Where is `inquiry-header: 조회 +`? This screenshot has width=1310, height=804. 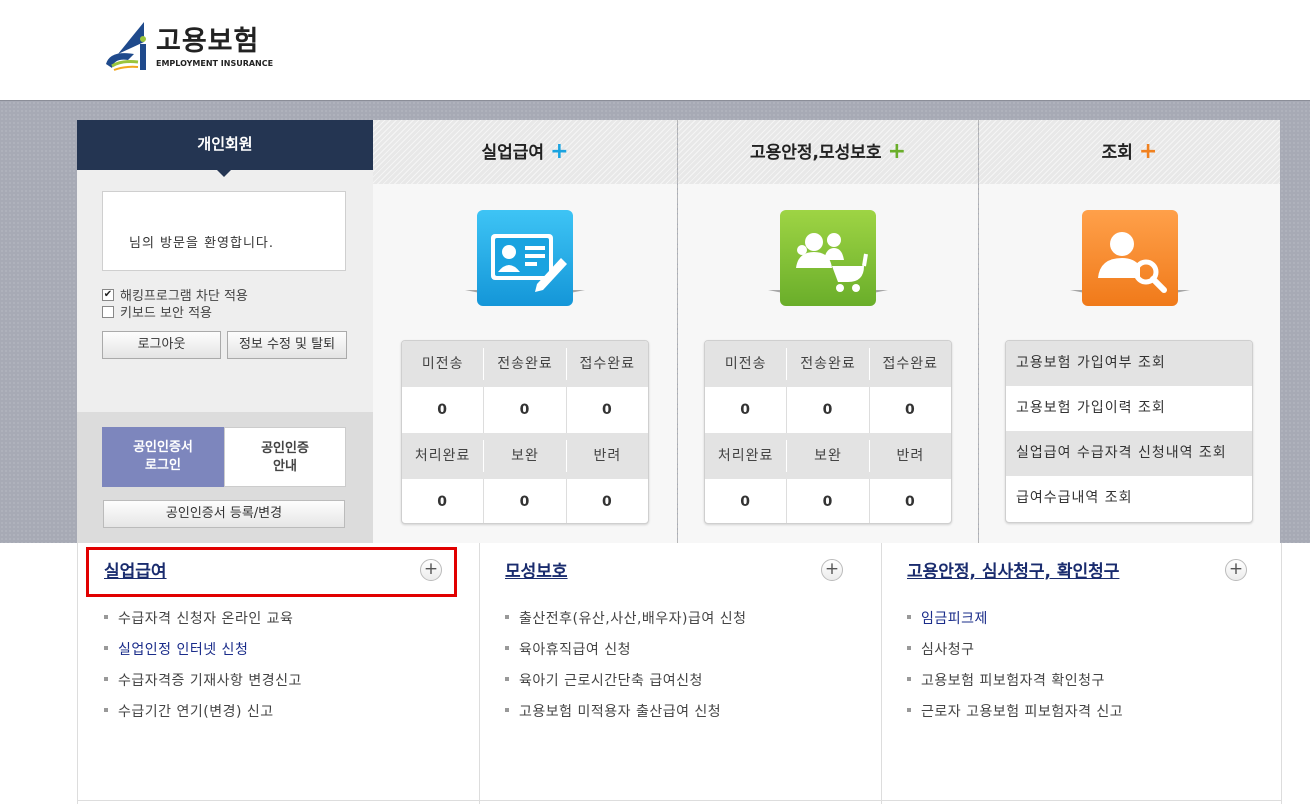
inquiry-header: 조회 + is located at coordinates (1129, 152).